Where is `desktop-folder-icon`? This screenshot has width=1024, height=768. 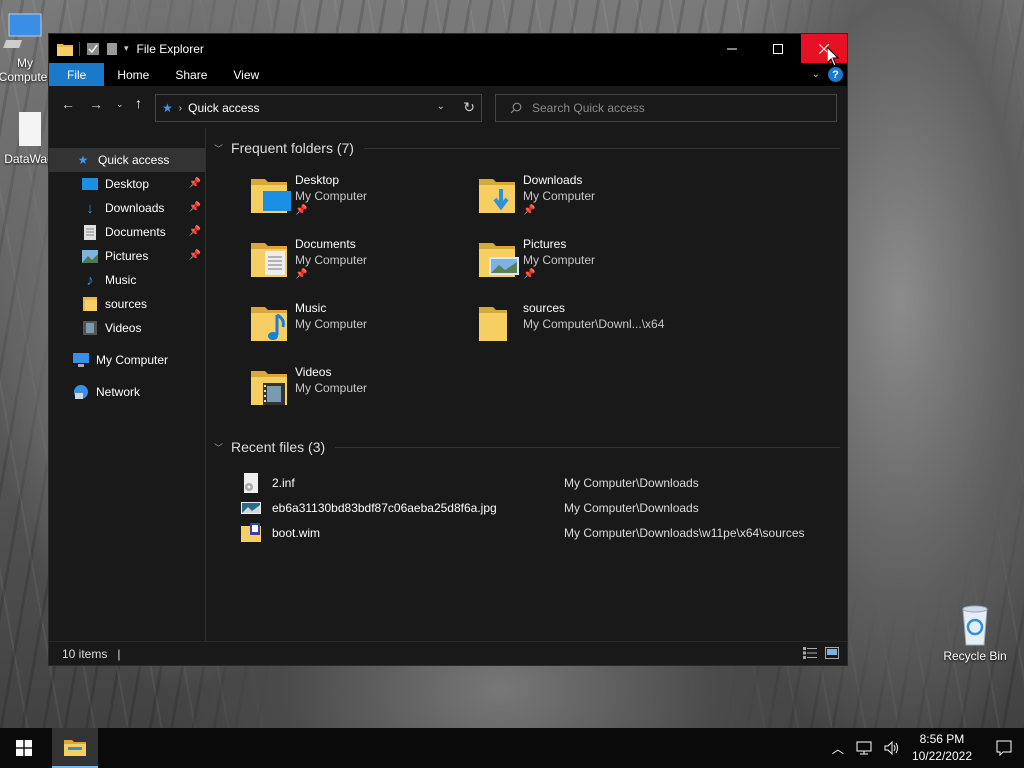 desktop-folder-icon is located at coordinates (271, 196).